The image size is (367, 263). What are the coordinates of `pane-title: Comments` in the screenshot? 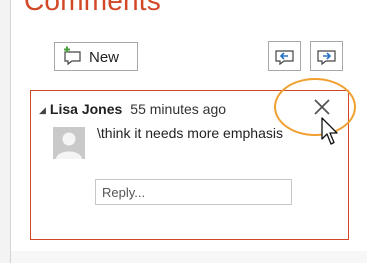 It's located at (92, 8).